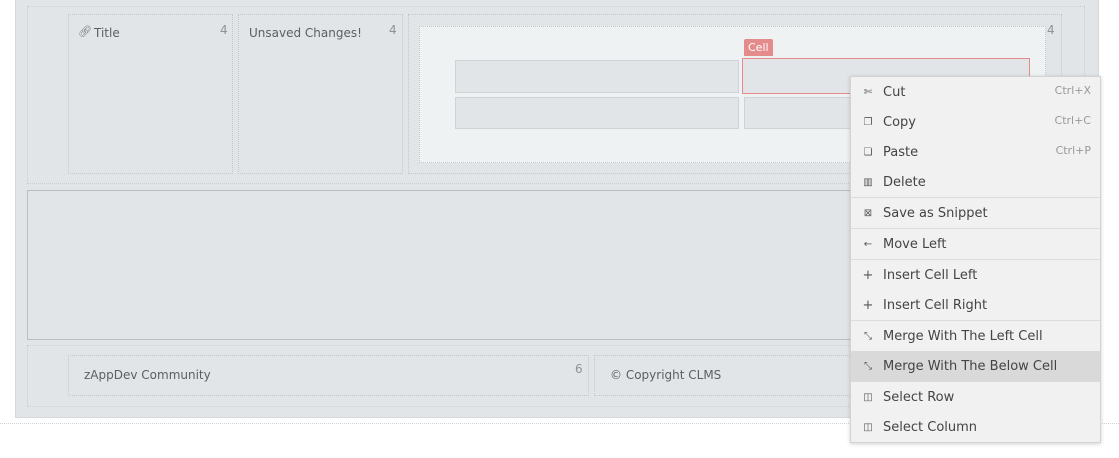  I want to click on copy-icon: ❐, so click(868, 122).